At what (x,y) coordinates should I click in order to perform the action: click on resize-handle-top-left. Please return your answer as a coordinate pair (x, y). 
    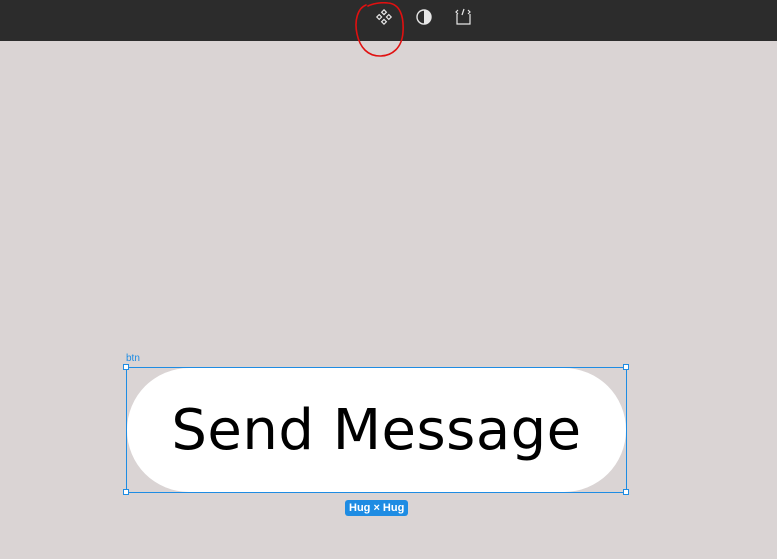
    Looking at the image, I should click on (126, 367).